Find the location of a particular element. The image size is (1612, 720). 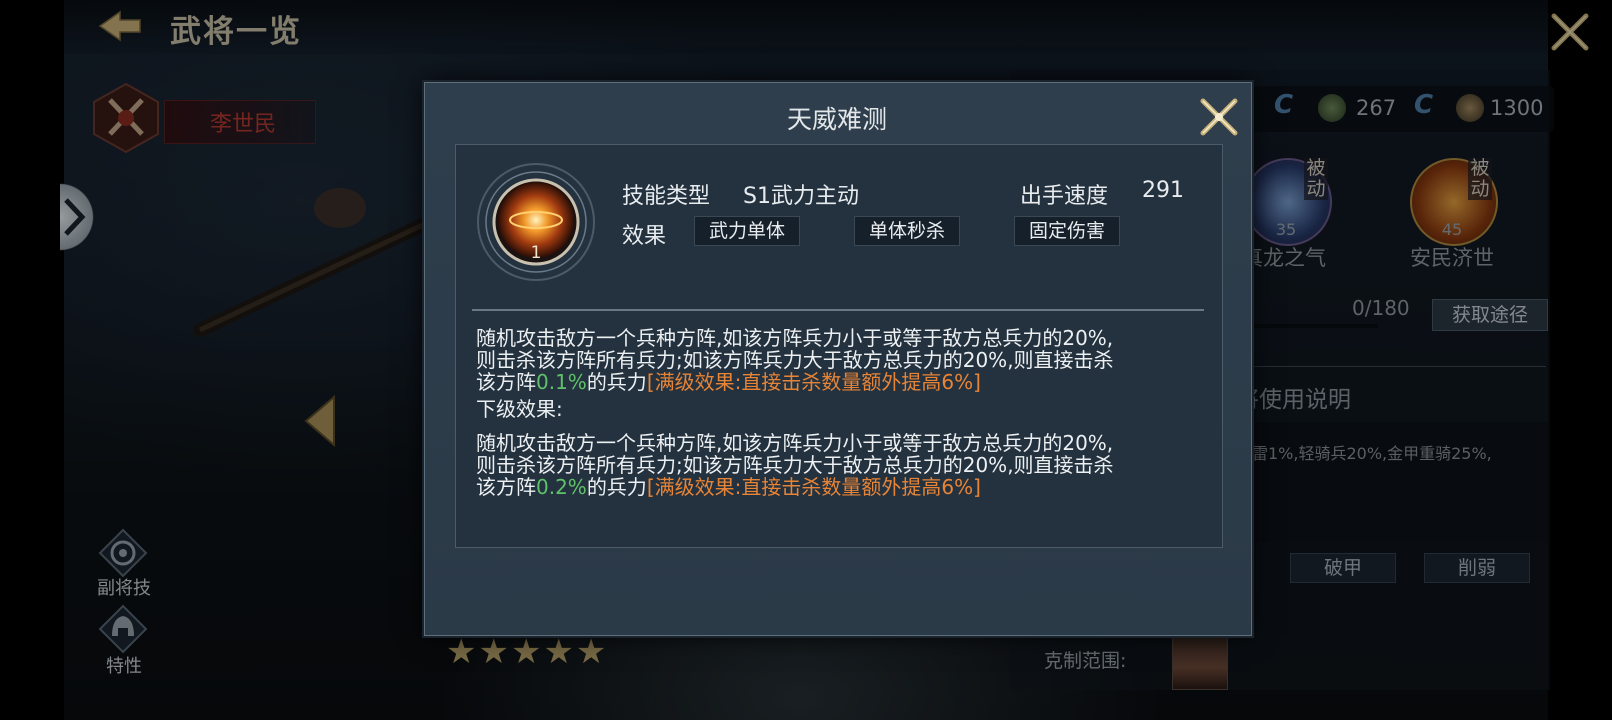

effect-tag: 武力单体 is located at coordinates (747, 231).